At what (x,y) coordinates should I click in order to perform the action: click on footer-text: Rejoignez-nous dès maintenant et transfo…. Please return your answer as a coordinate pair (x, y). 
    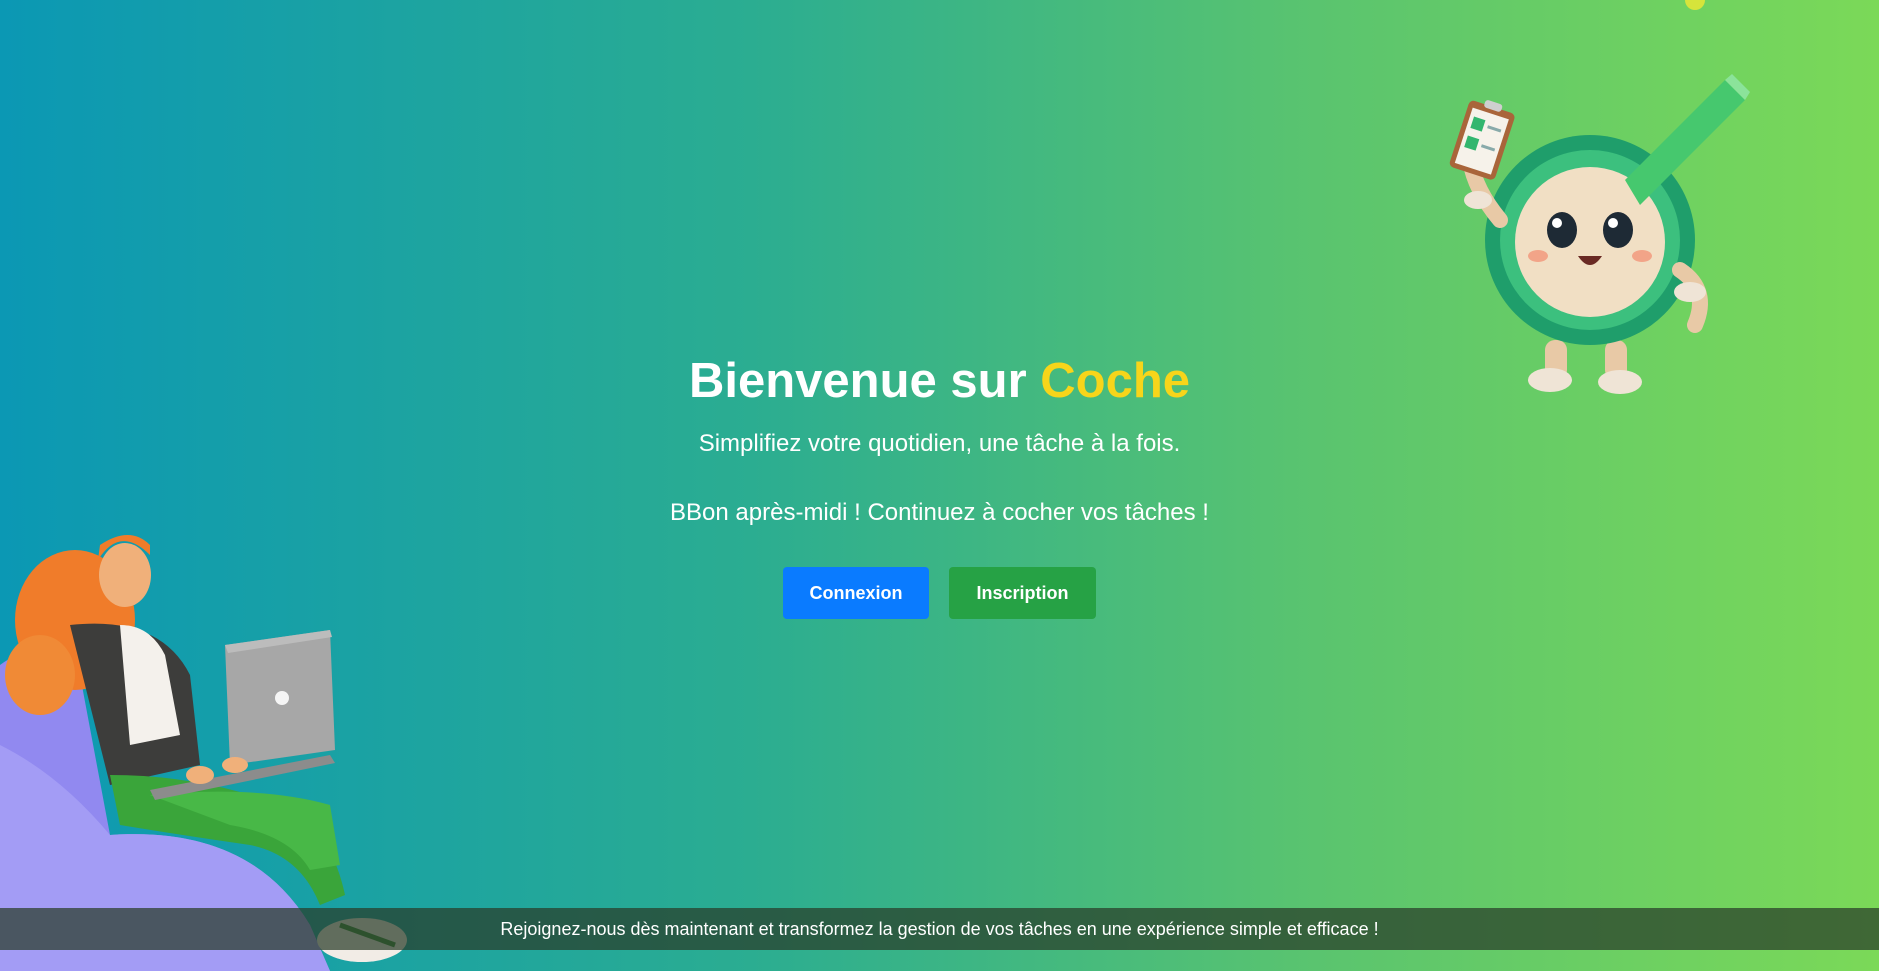
    Looking at the image, I should click on (939, 929).